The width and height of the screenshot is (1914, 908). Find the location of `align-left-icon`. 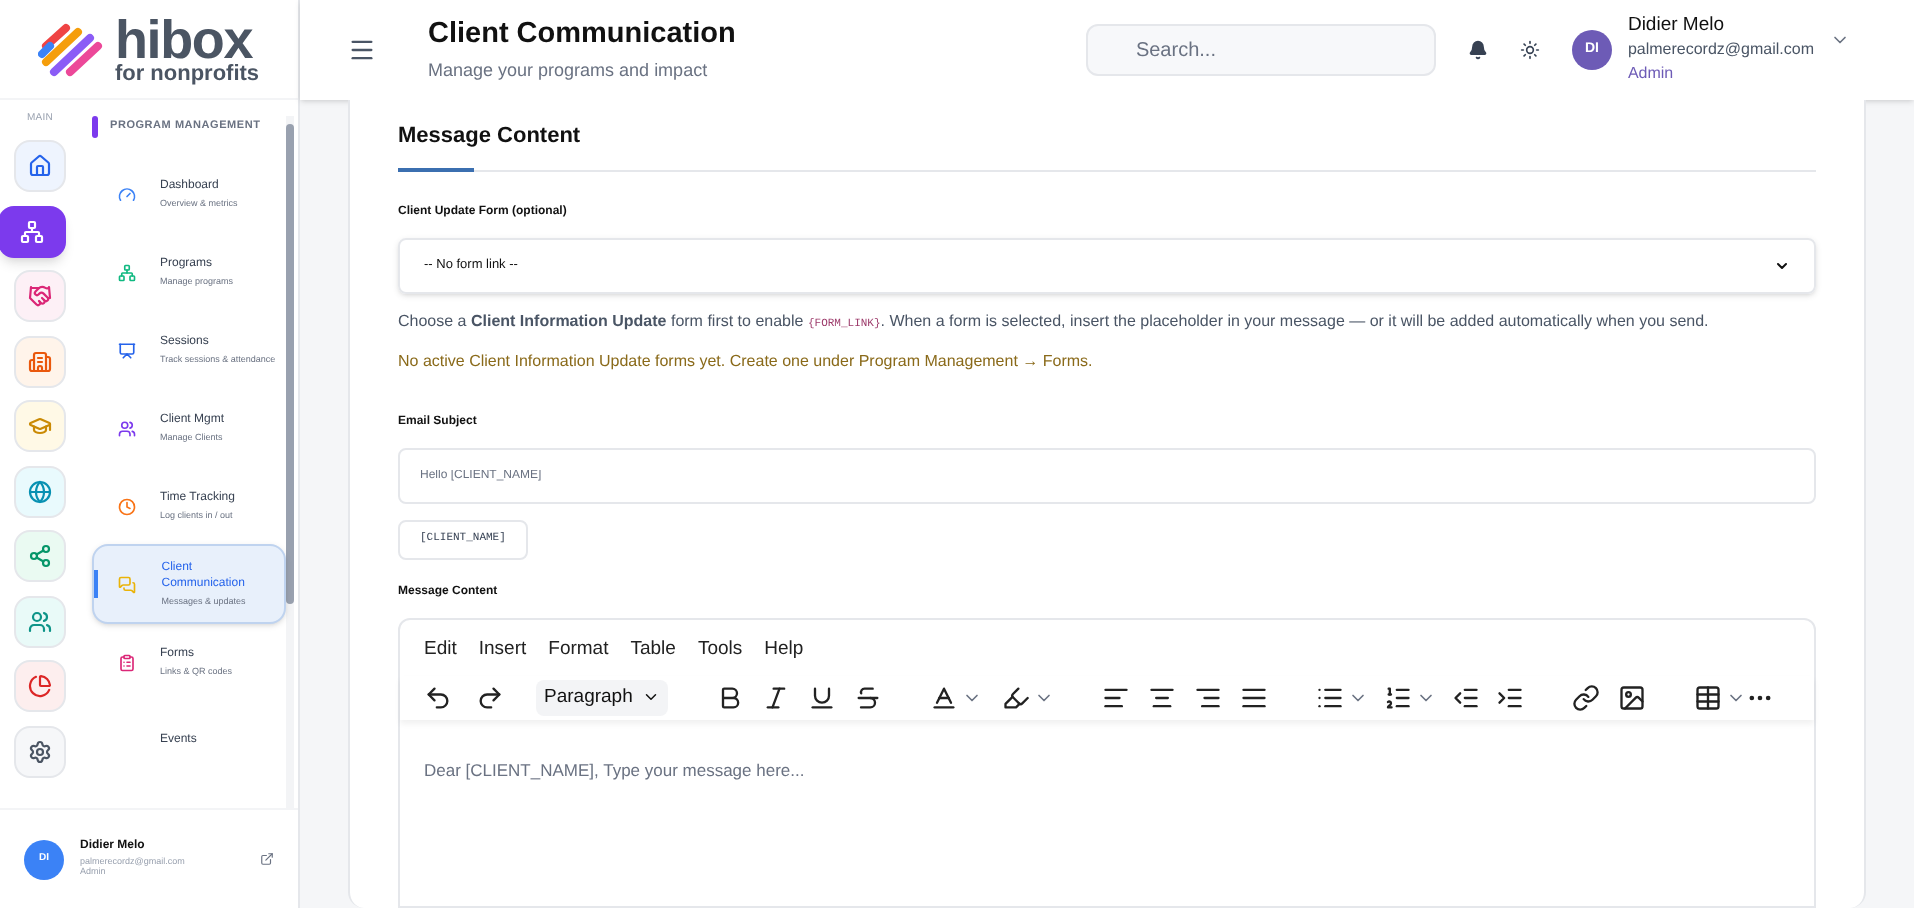

align-left-icon is located at coordinates (1116, 697).